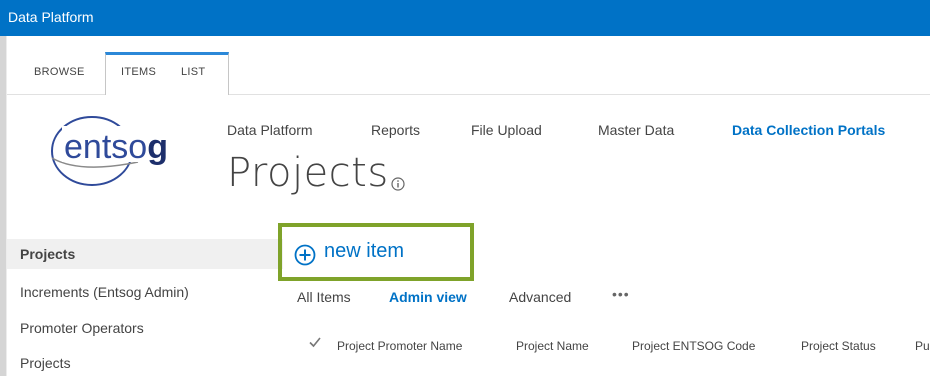  I want to click on tab-list: LIST, so click(193, 72).